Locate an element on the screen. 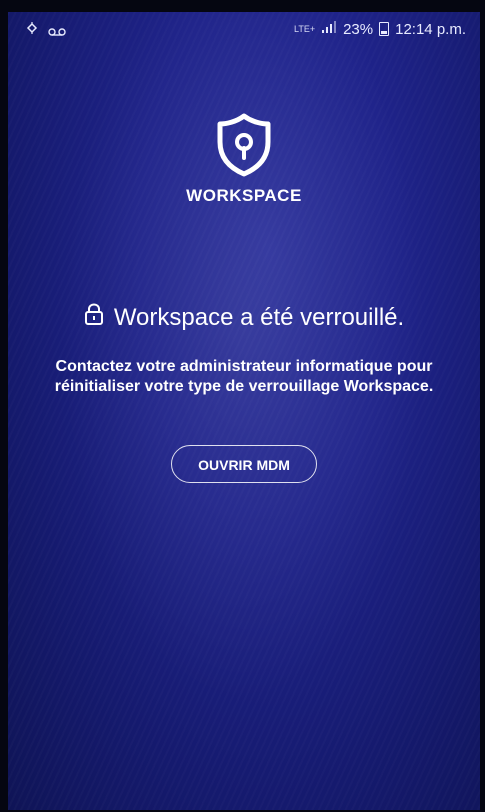  lte-icon: LTE+ is located at coordinates (304, 28).